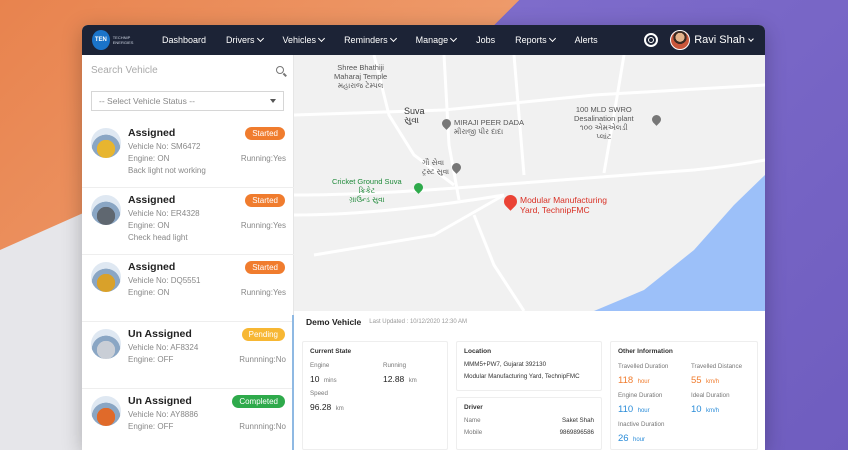 Image resolution: width=848 pixels, height=450 pixels. Describe the element at coordinates (641, 424) in the screenshot. I see `inactive-duration-label: Inactive Duration` at that location.